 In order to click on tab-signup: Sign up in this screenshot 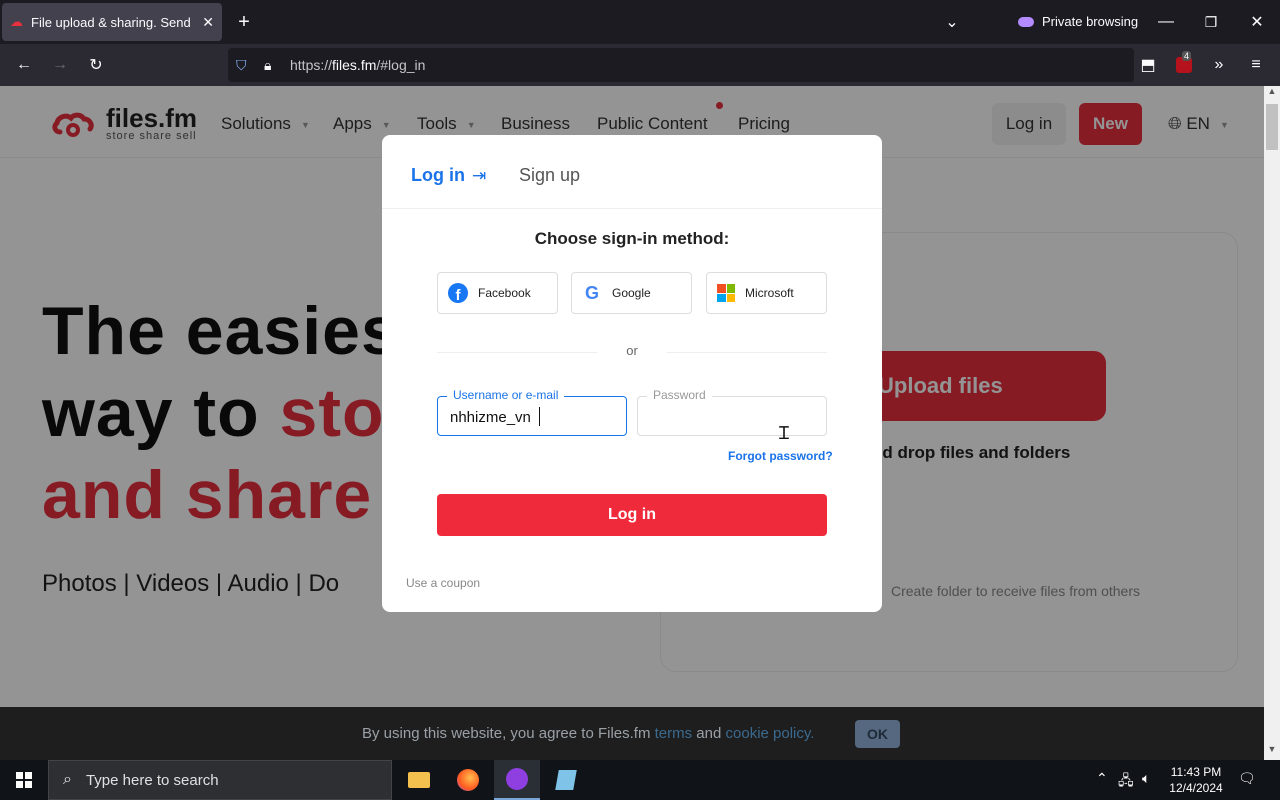, I will do `click(549, 175)`.